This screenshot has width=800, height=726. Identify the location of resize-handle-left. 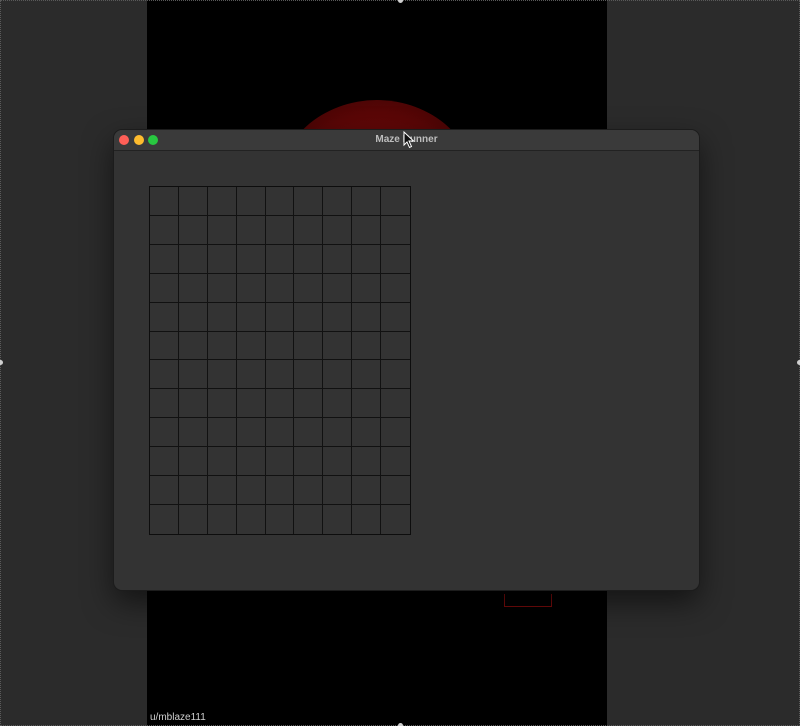
(1, 362).